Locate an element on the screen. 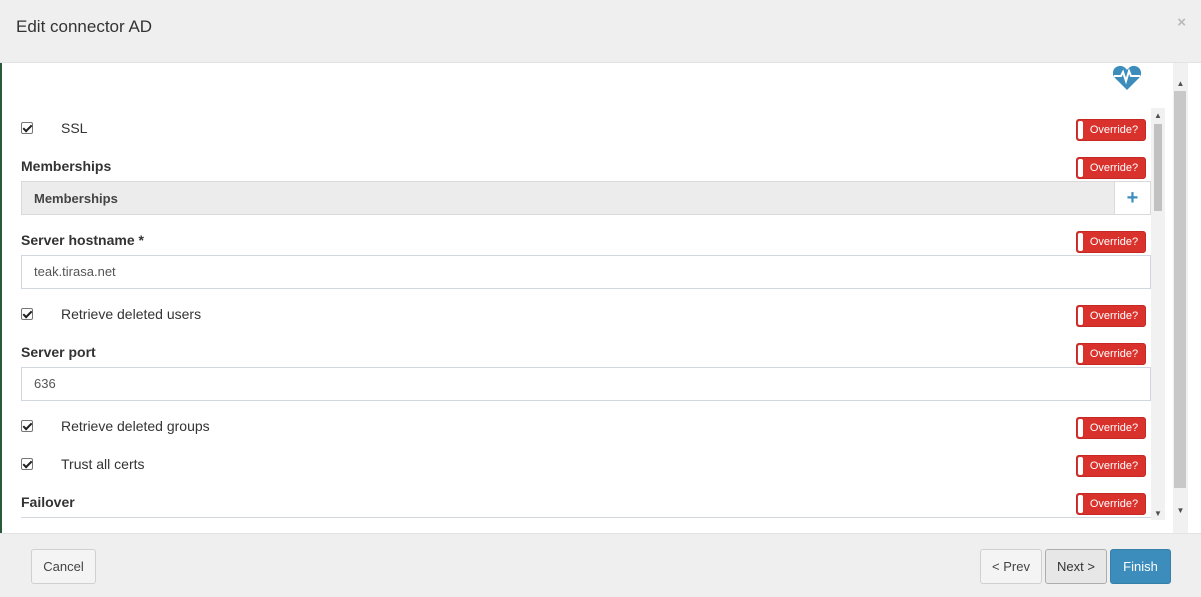  server-hostname-input: teak.tirasa.net is located at coordinates (586, 272).